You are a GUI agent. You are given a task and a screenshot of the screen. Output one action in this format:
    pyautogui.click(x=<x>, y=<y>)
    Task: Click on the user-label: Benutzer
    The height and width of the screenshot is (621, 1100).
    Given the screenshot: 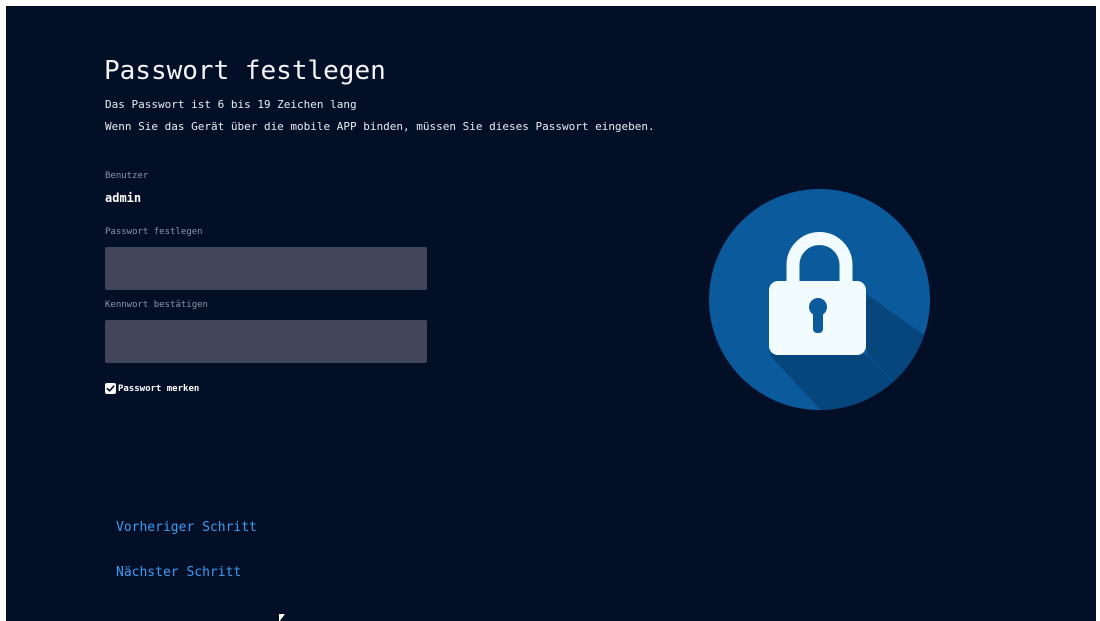 What is the action you would take?
    pyautogui.click(x=127, y=176)
    